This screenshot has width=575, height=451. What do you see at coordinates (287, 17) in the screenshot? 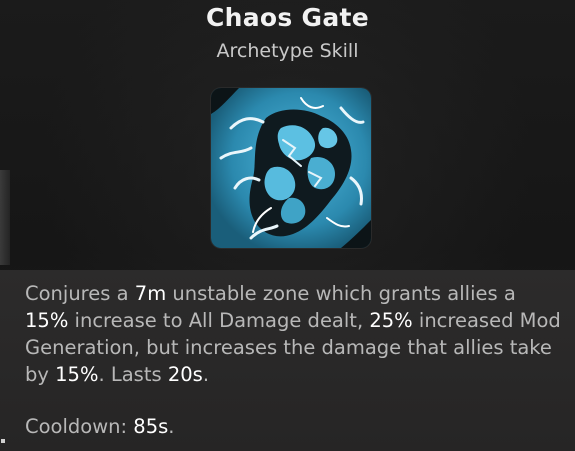
I see `skill-title: Chaos Gate` at bounding box center [287, 17].